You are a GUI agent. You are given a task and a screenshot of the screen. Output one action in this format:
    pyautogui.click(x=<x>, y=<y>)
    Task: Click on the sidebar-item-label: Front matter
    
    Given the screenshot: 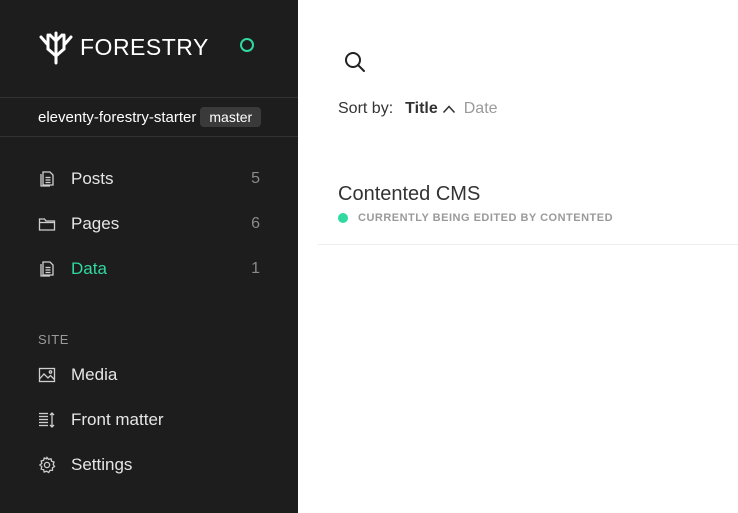 What is the action you would take?
    pyautogui.click(x=117, y=419)
    